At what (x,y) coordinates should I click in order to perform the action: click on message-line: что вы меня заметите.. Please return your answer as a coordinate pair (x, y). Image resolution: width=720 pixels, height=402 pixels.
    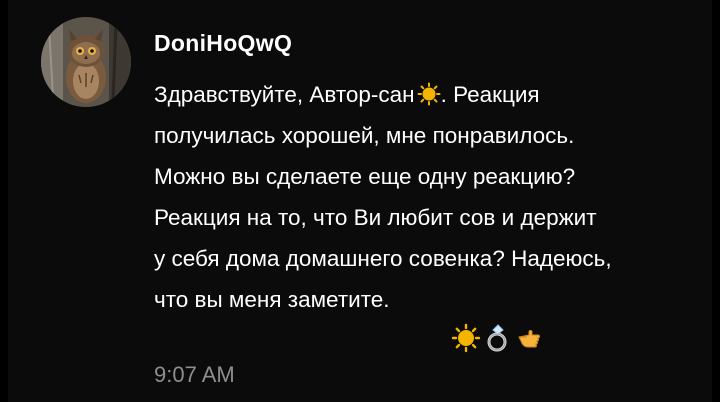
    Looking at the image, I should click on (272, 299).